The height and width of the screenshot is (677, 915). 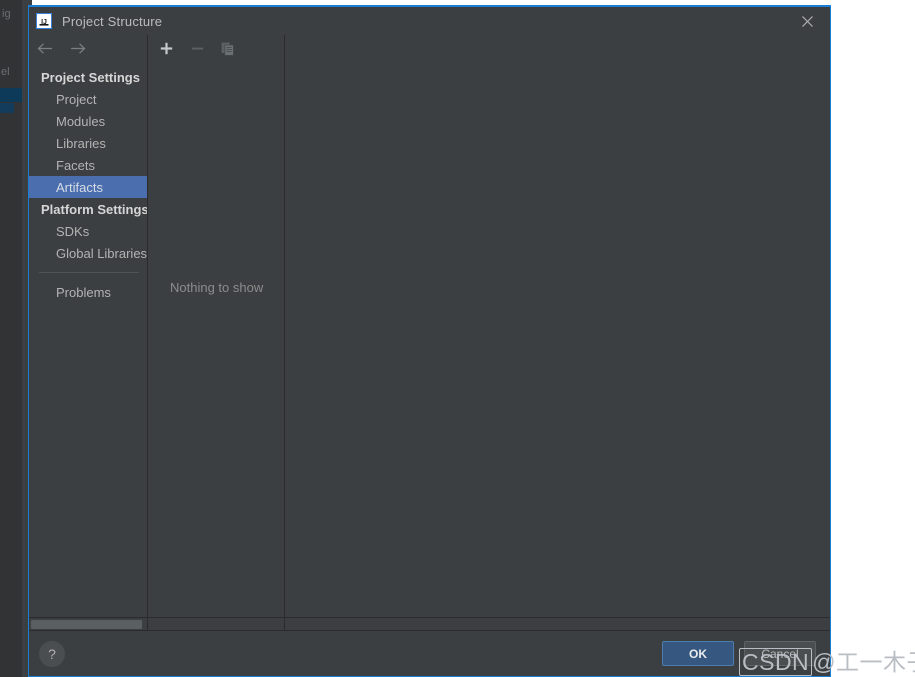 I want to click on sidebar-item-label: Libraries, so click(x=81, y=143).